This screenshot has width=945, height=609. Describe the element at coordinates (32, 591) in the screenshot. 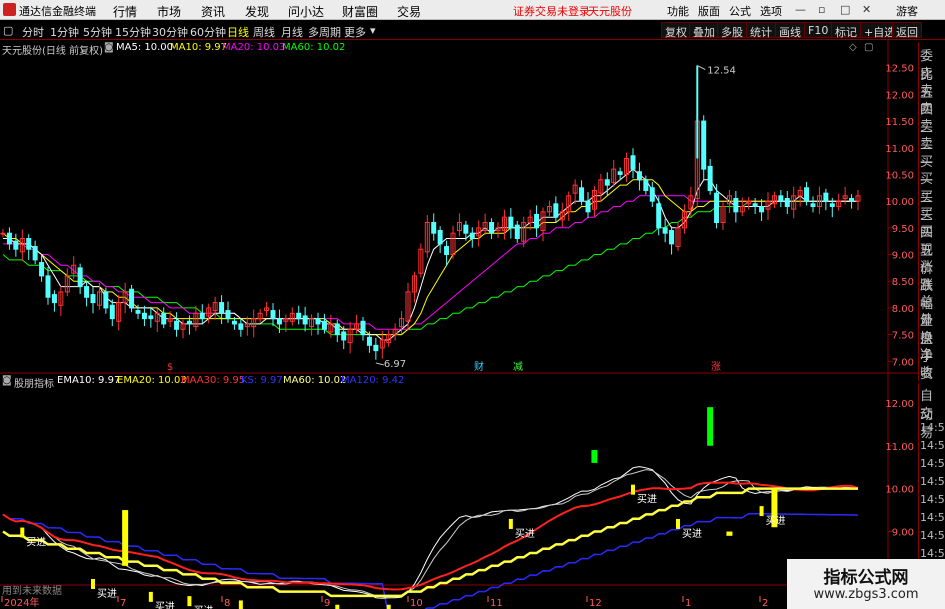

I see `future-data-note: 用到未来数据` at that location.